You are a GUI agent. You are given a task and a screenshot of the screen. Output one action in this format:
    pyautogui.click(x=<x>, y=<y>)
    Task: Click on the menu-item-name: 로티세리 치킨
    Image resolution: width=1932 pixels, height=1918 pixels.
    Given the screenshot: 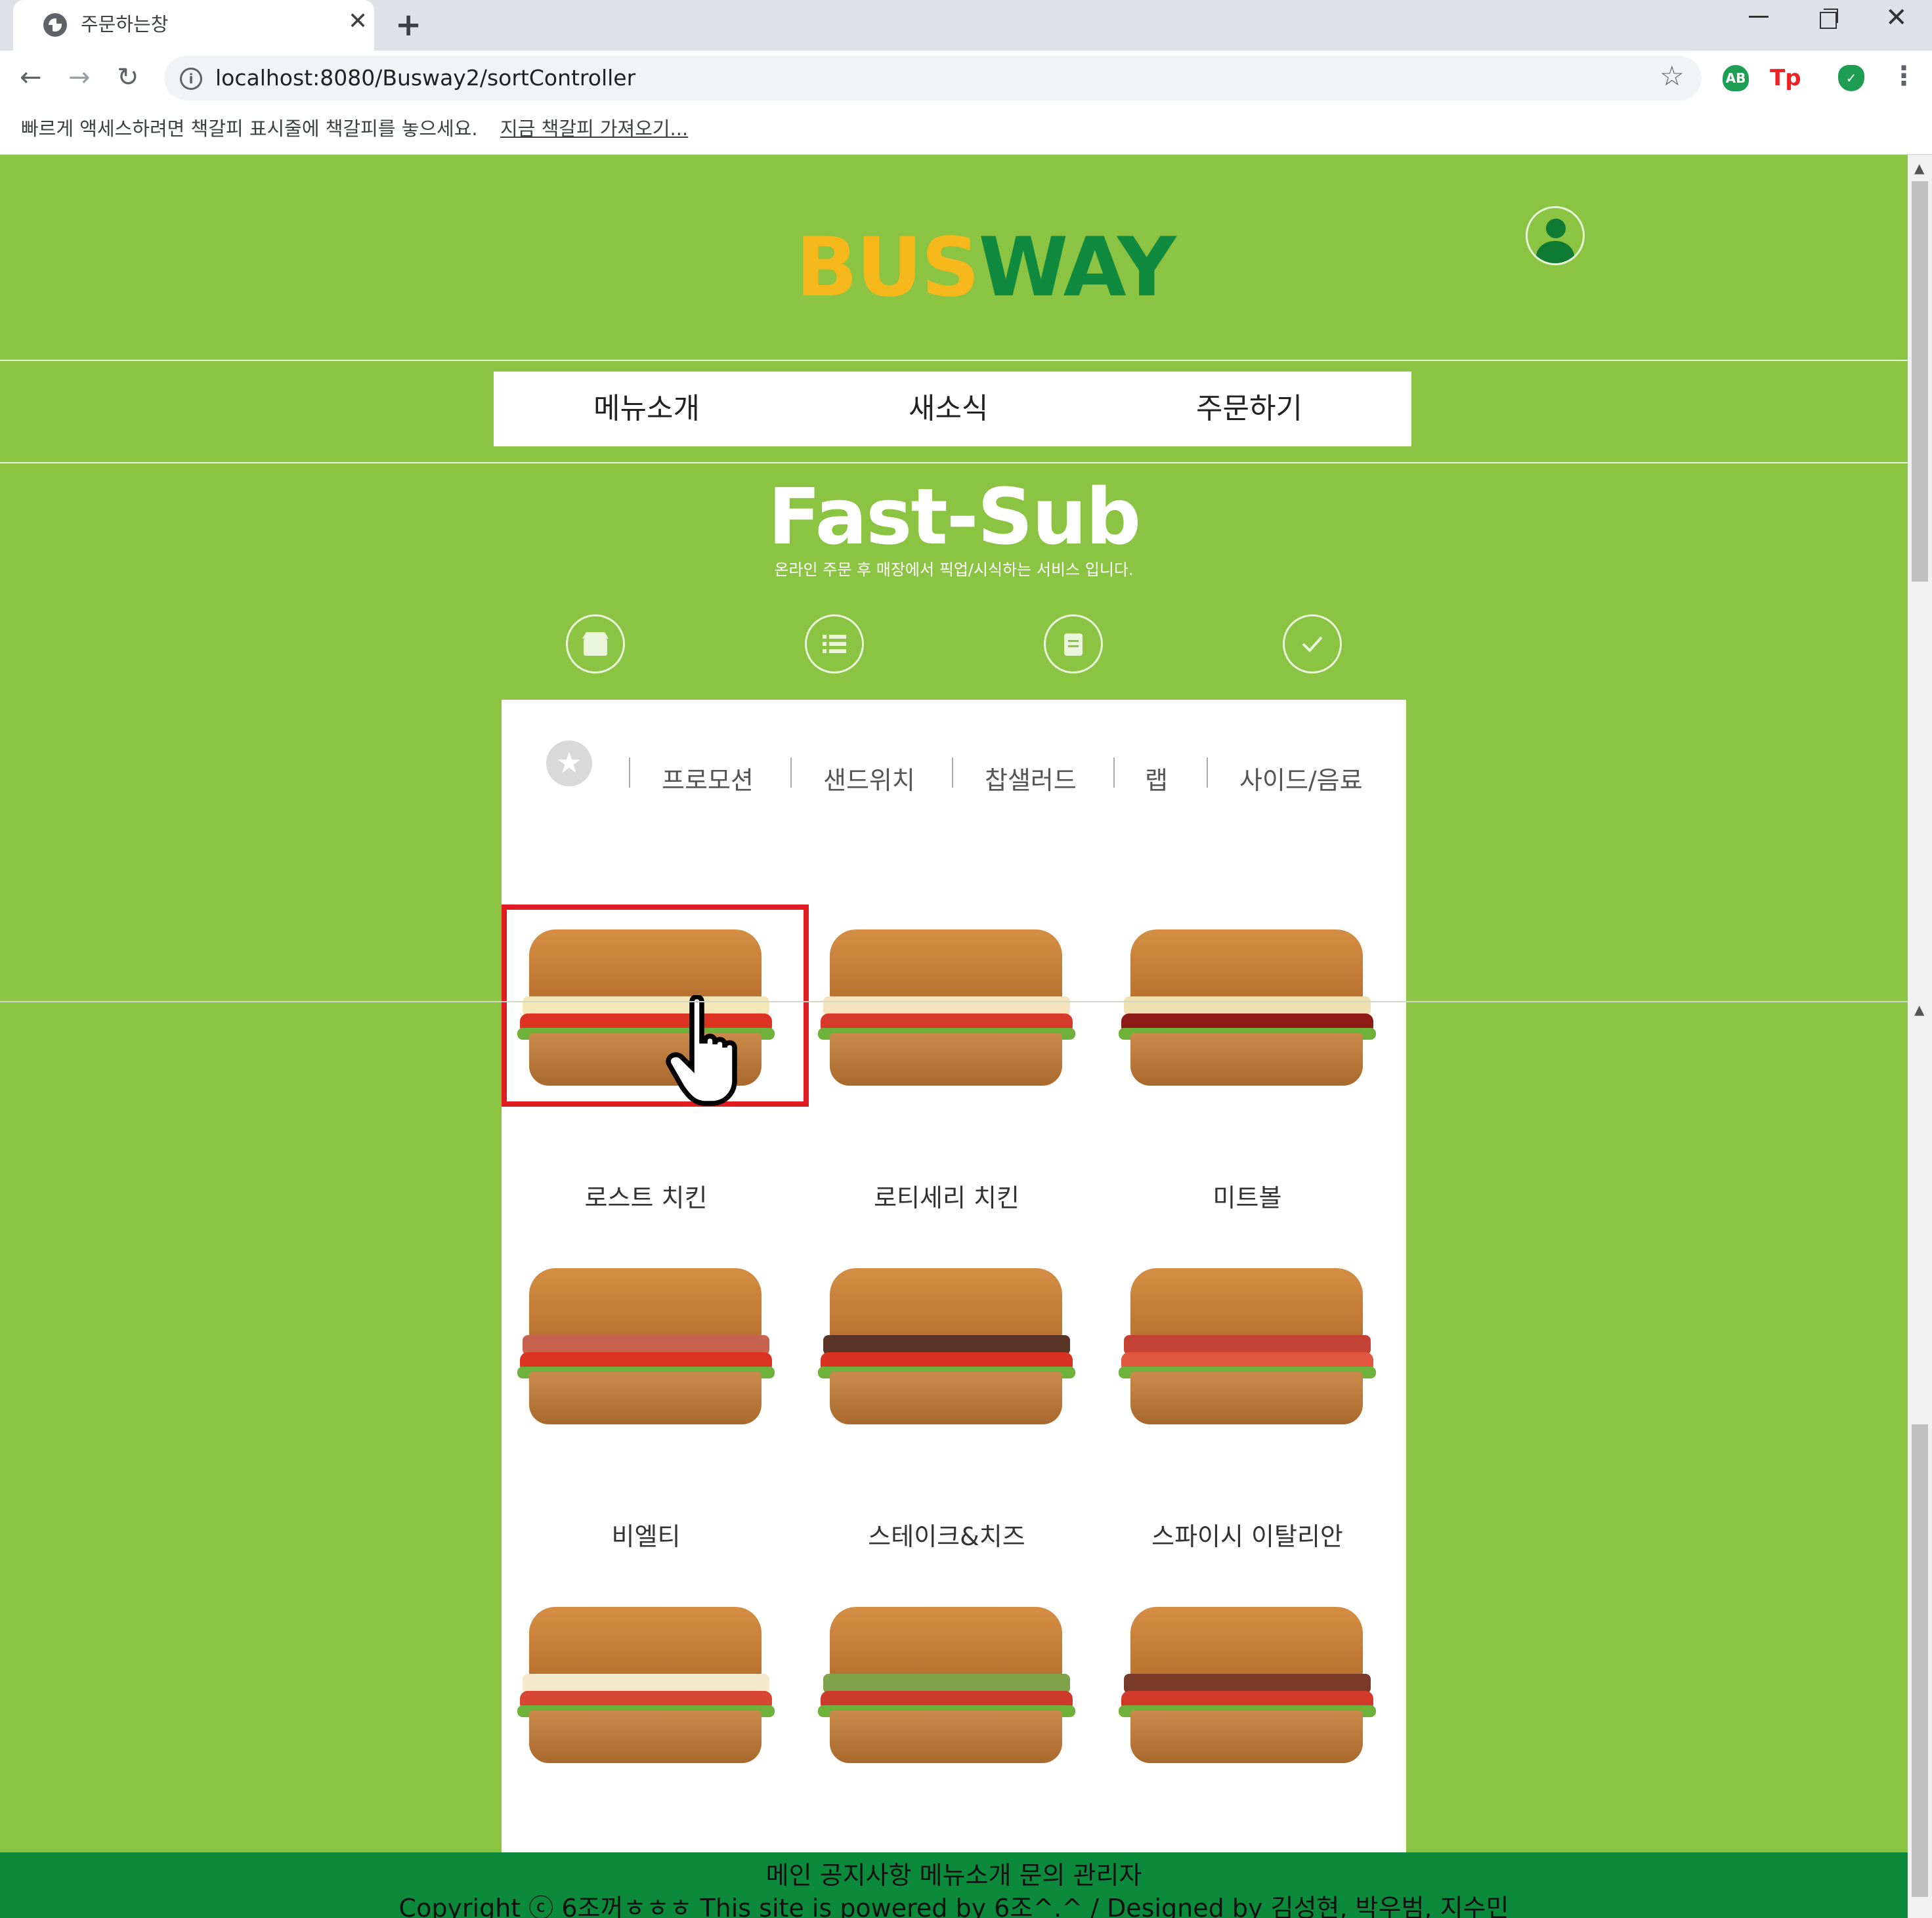 What is the action you would take?
    pyautogui.click(x=946, y=1196)
    